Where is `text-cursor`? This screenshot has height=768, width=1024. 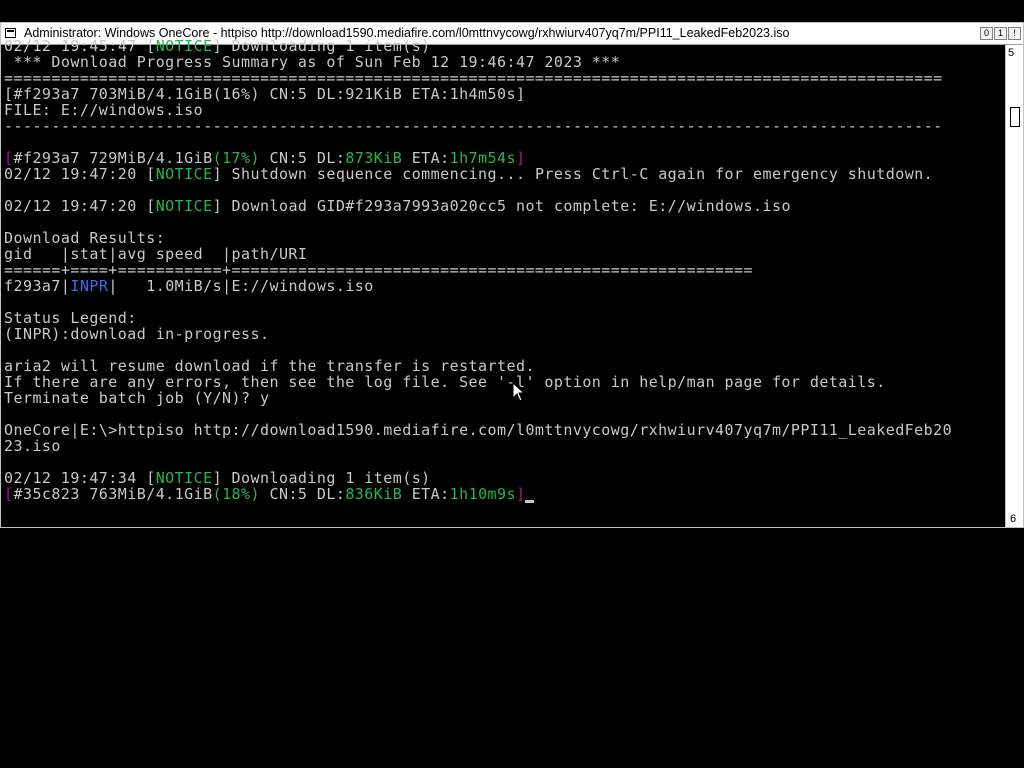 text-cursor is located at coordinates (530, 501).